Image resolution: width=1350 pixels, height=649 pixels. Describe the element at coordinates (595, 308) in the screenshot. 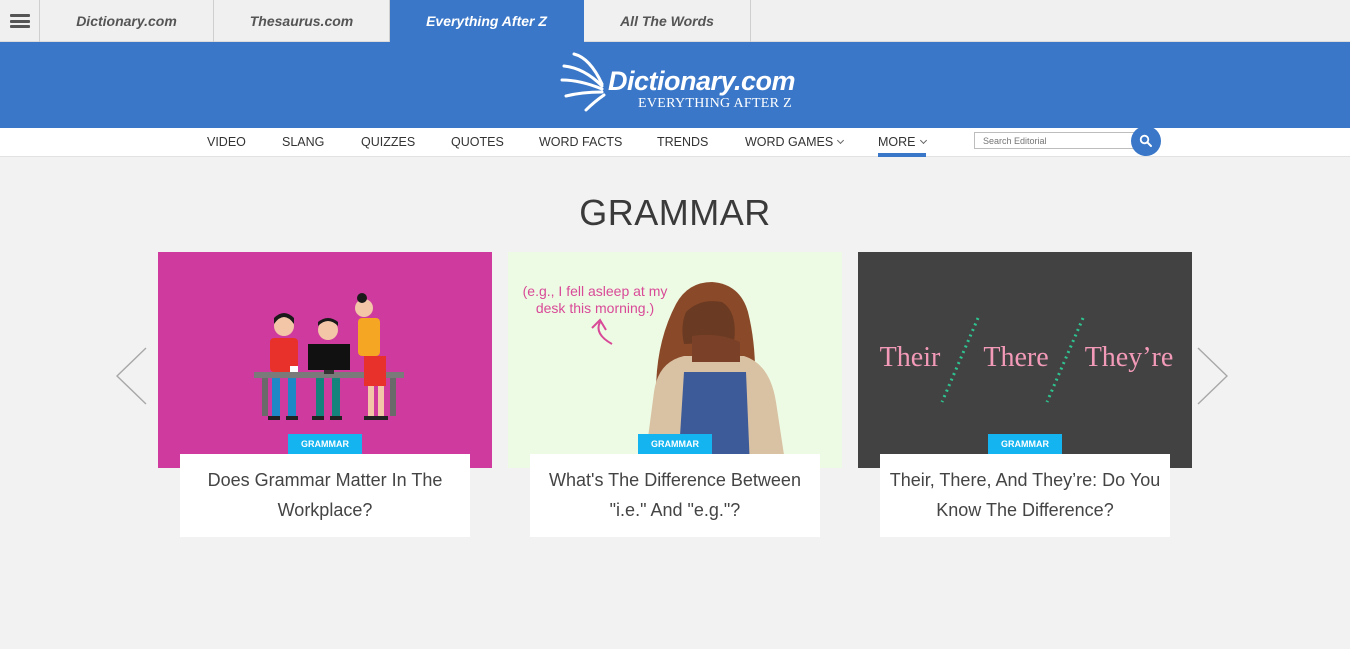

I see `image-caption-line-2: desk this morning.)` at that location.